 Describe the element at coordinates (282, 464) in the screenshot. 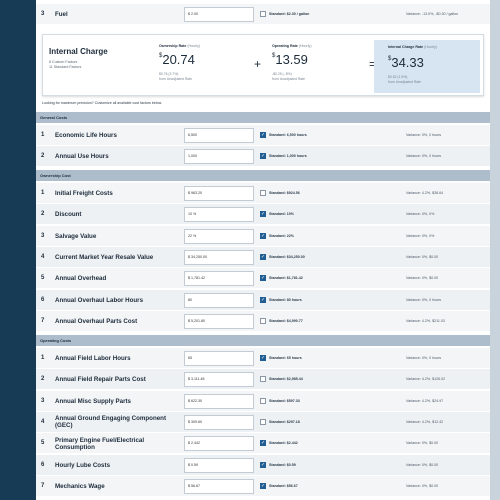

I see `standard-value: Standard: $0.59` at that location.